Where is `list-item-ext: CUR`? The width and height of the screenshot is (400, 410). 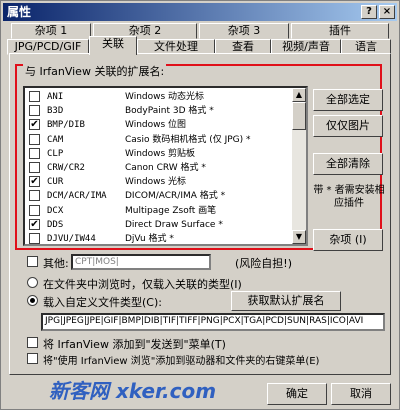
list-item-ext: CUR is located at coordinates (55, 182).